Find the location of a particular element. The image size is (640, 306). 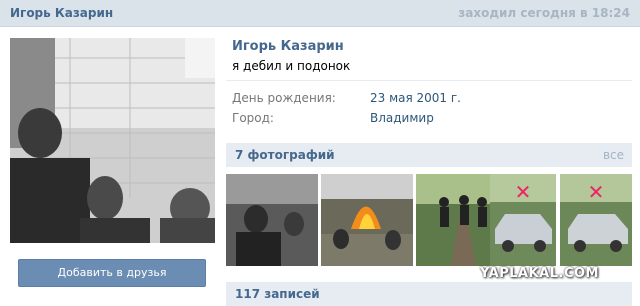

divider is located at coordinates (429, 80).